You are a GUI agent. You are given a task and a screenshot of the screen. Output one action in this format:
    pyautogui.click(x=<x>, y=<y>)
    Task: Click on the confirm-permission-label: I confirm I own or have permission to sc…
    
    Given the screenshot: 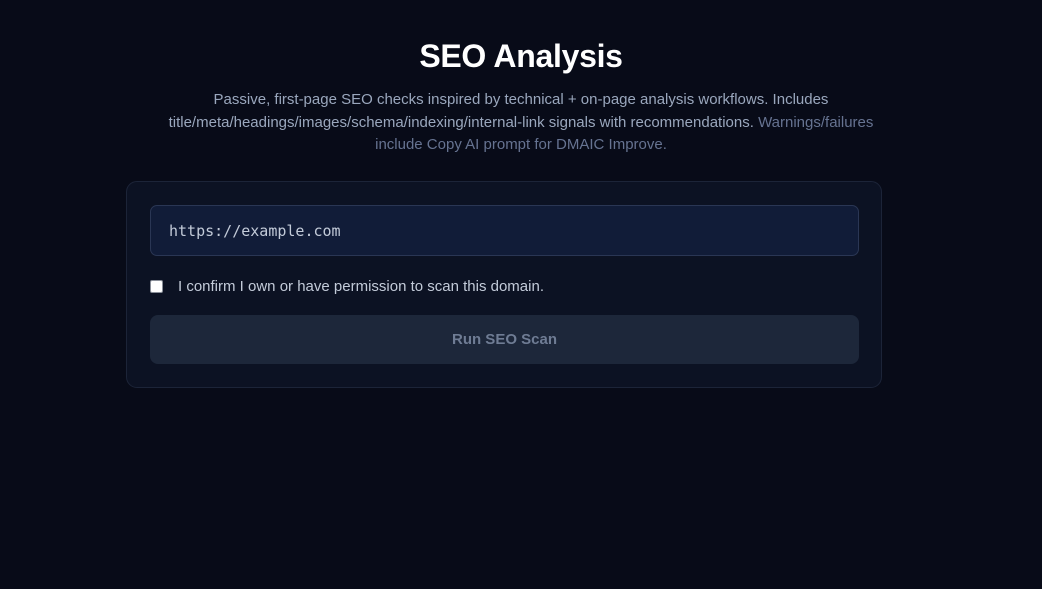 What is the action you would take?
    pyautogui.click(x=361, y=286)
    